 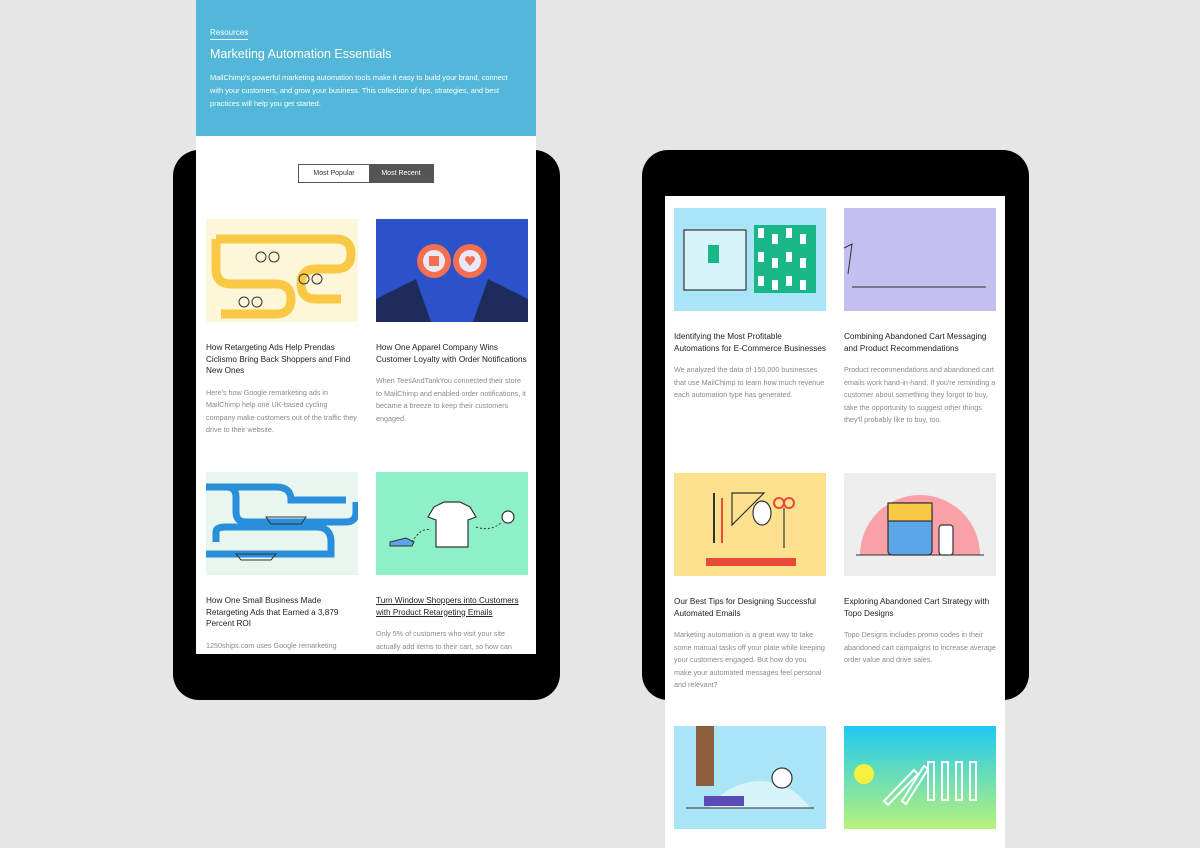 I want to click on money-pattern-illustration, so click(x=749, y=259).